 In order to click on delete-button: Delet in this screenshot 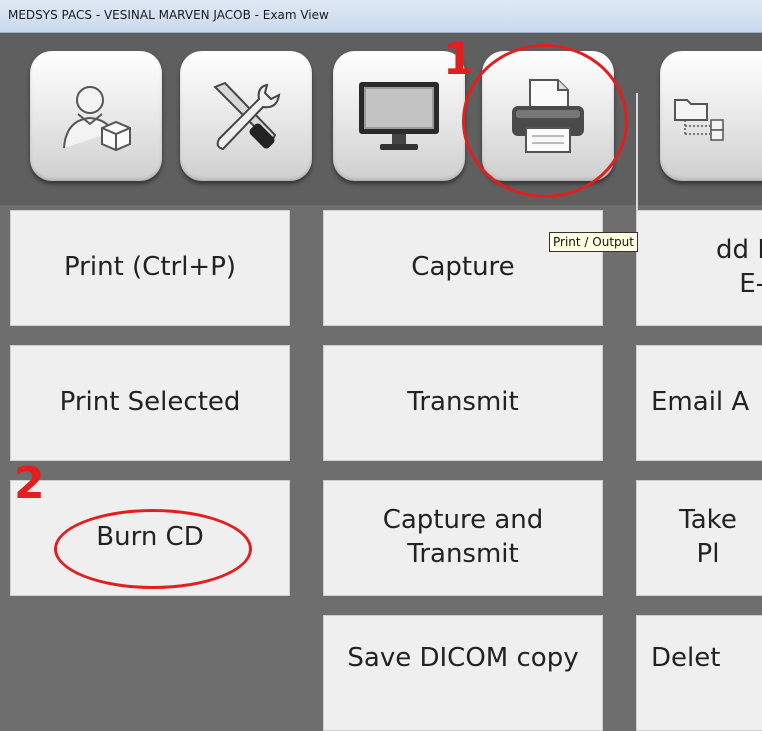, I will do `click(699, 673)`.